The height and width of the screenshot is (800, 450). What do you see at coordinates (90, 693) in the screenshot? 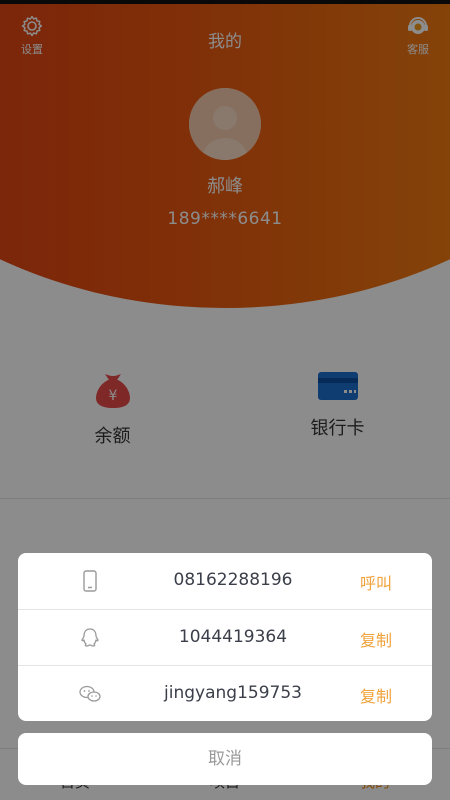
I see `wechat-icon` at bounding box center [90, 693].